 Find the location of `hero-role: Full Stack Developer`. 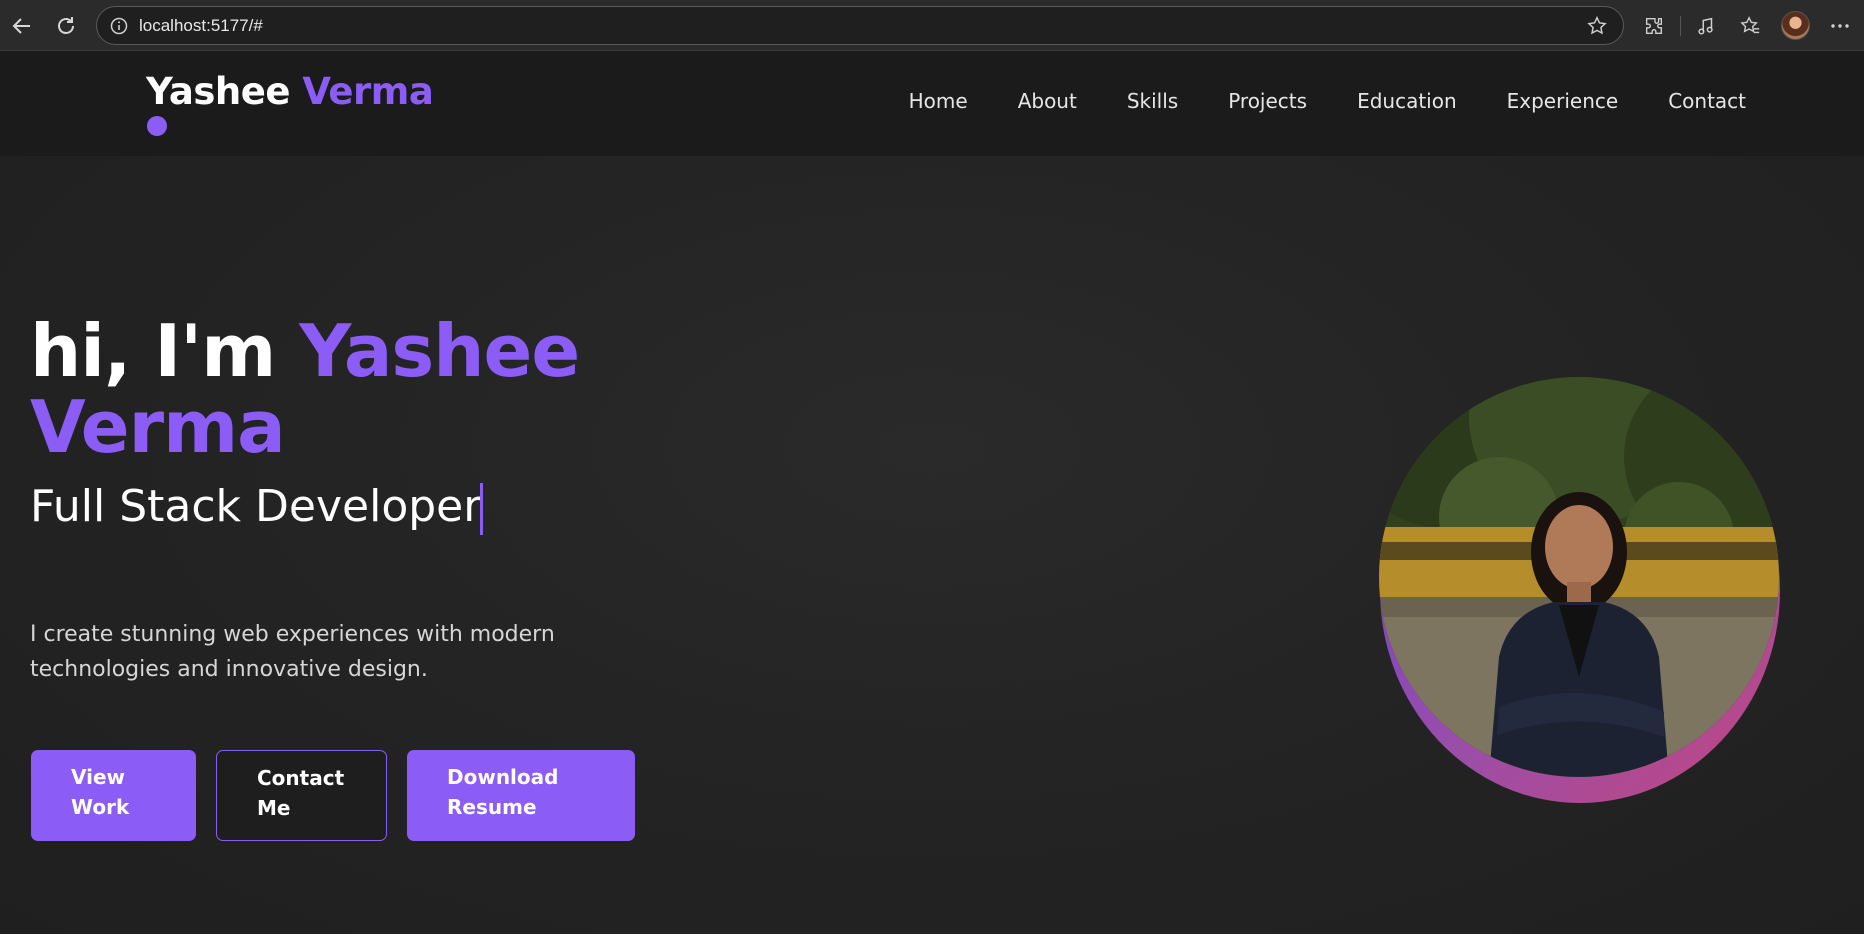

hero-role: Full Stack Developer is located at coordinates (256, 506).